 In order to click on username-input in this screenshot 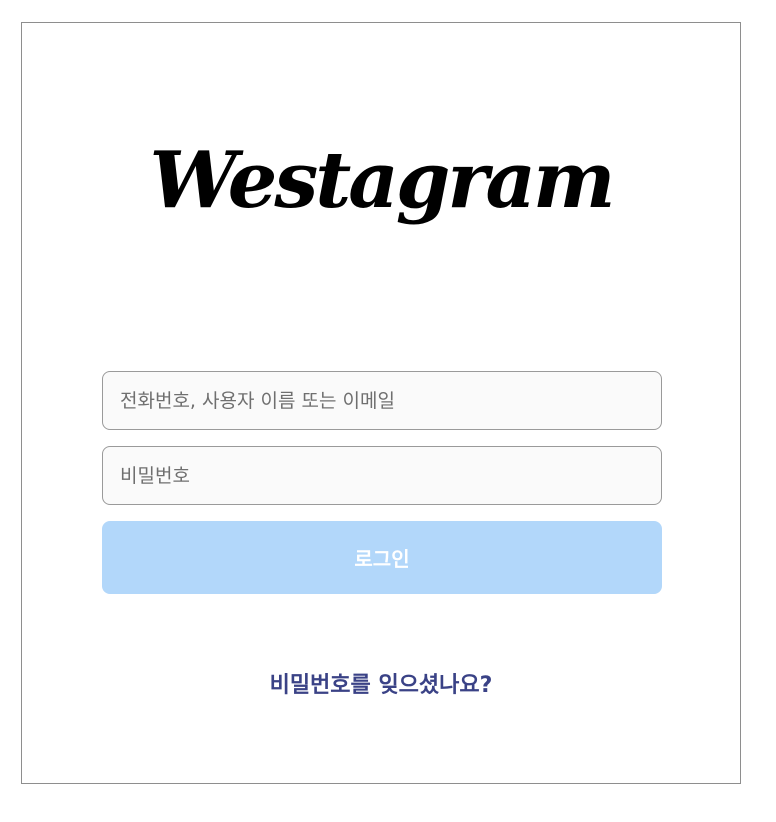, I will do `click(382, 400)`.